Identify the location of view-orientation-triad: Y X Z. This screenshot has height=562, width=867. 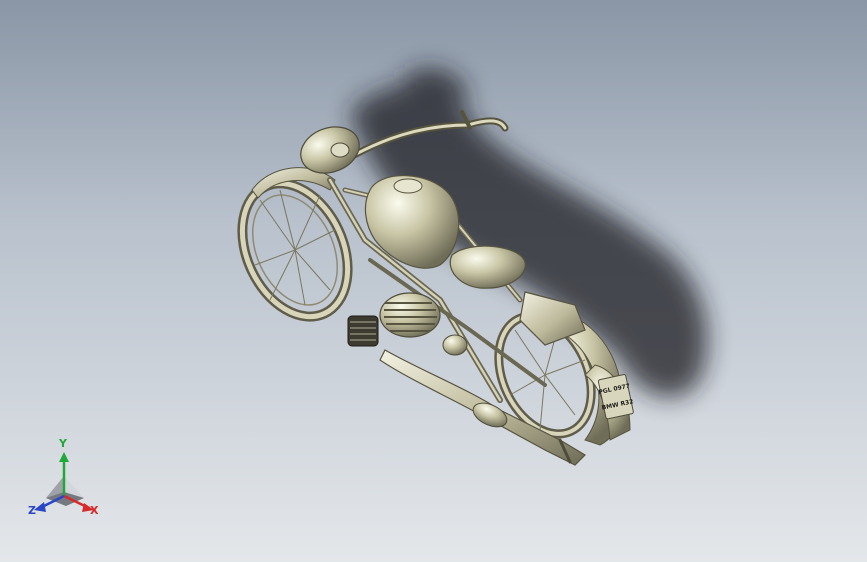
(66, 482).